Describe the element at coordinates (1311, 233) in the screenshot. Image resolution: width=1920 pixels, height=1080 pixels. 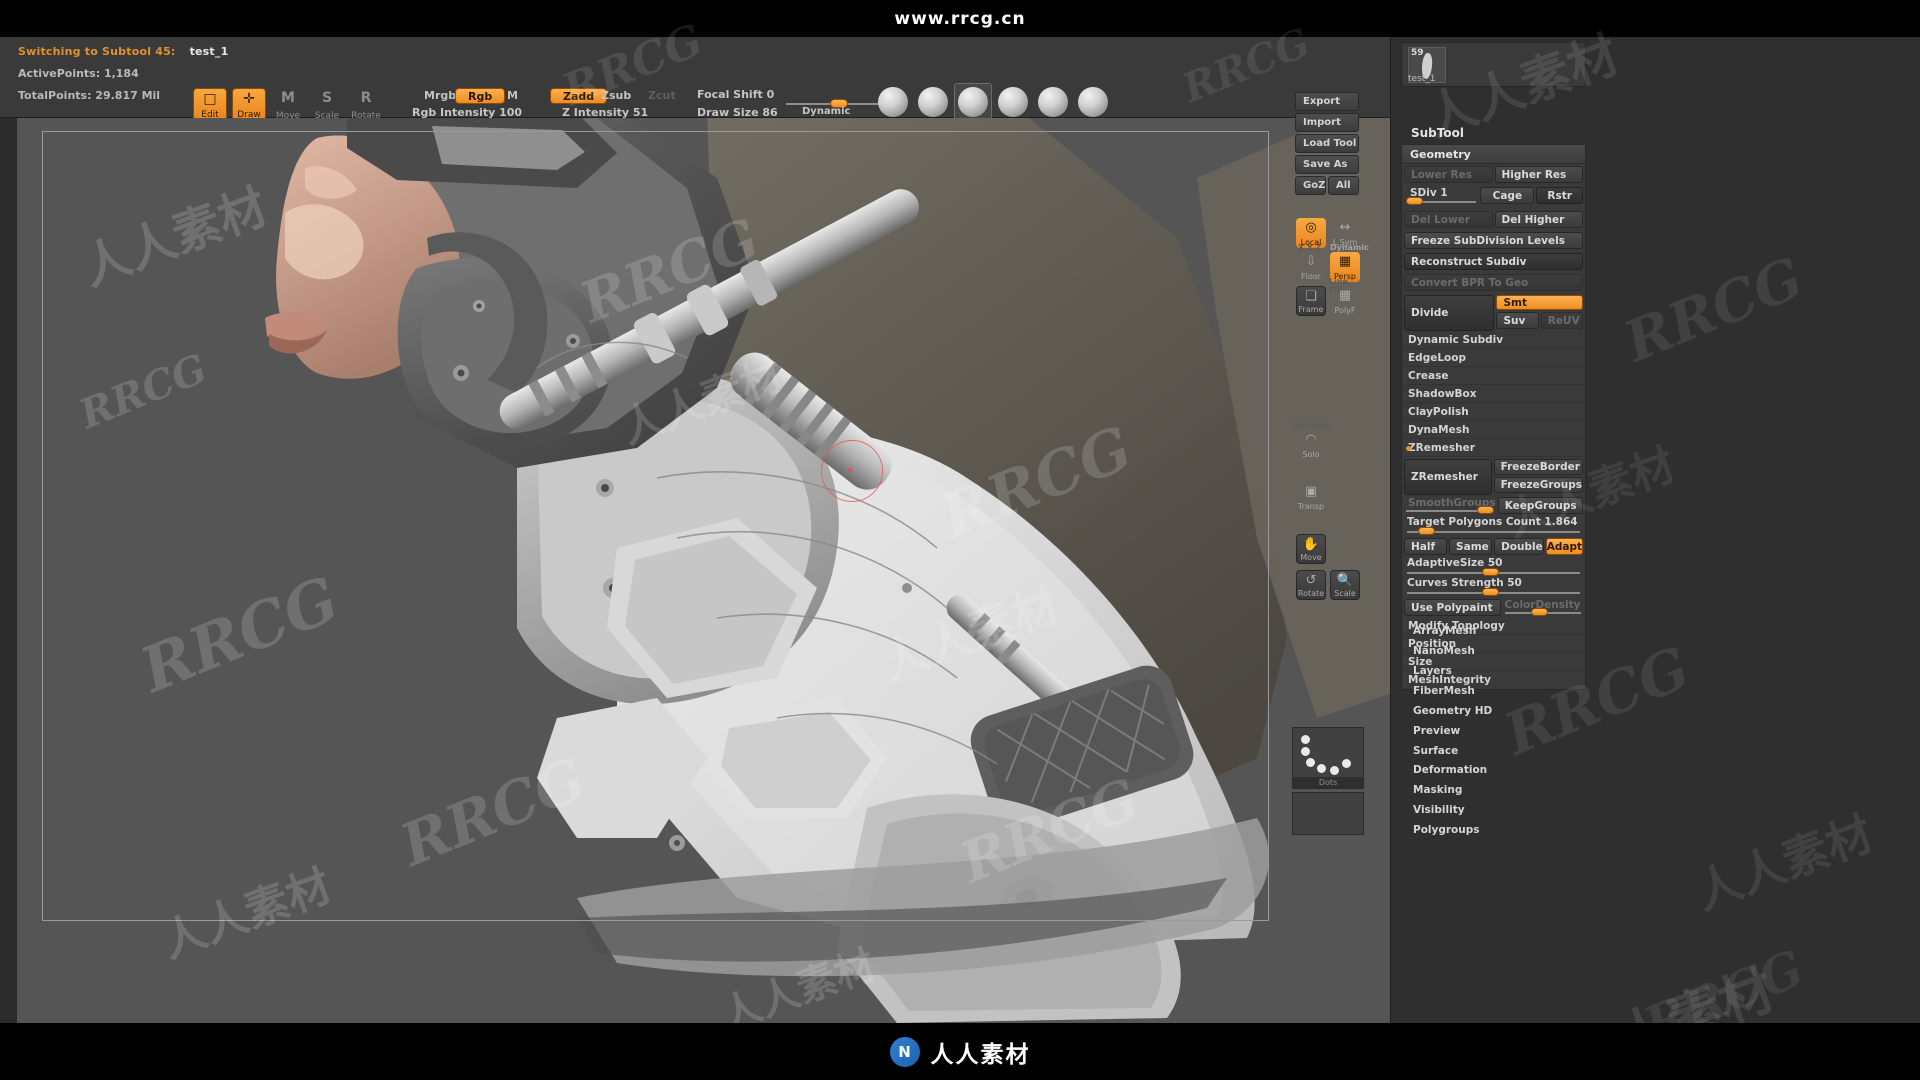
I see `local-button: ◎ Local` at that location.